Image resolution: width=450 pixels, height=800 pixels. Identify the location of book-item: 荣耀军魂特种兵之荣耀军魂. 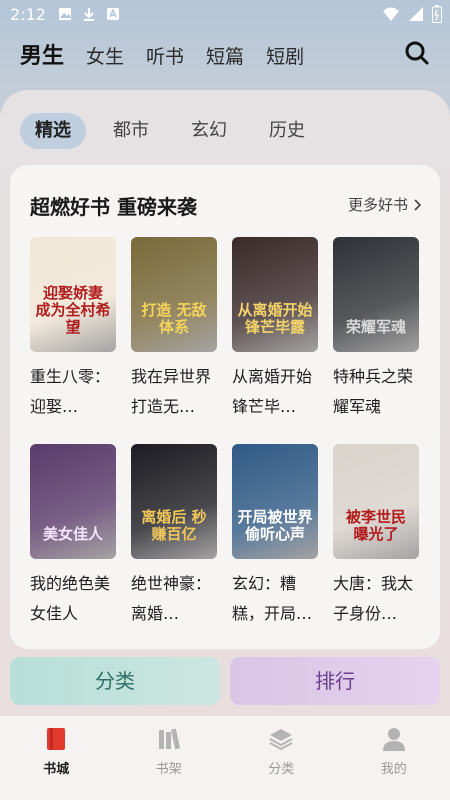
(376, 329).